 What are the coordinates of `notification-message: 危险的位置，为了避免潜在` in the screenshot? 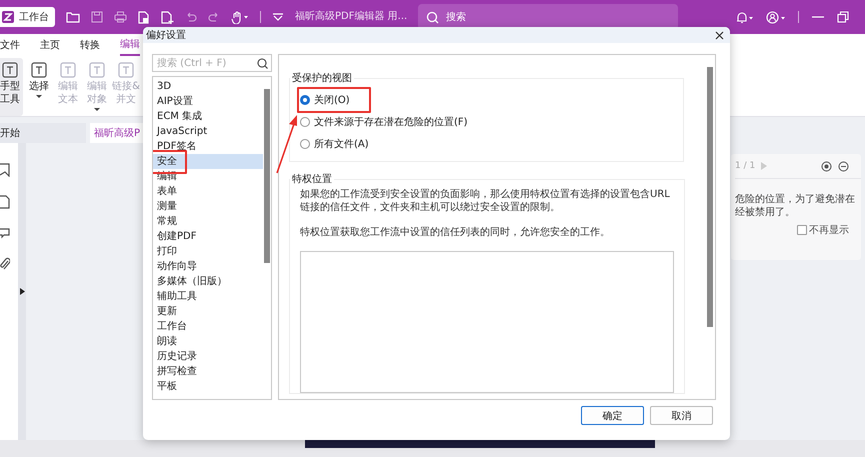 It's located at (795, 199).